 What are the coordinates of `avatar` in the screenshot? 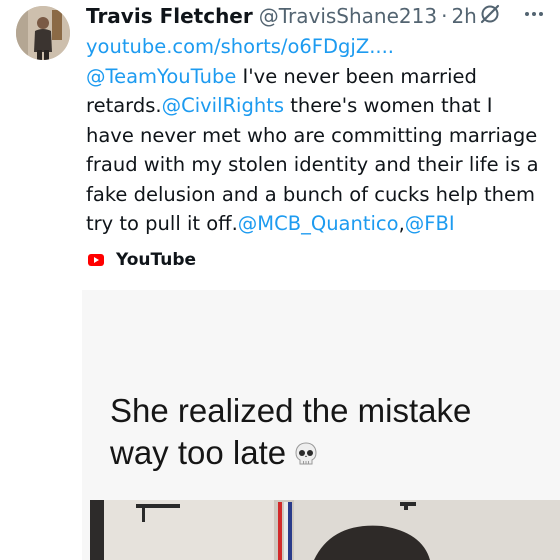 It's located at (43, 33).